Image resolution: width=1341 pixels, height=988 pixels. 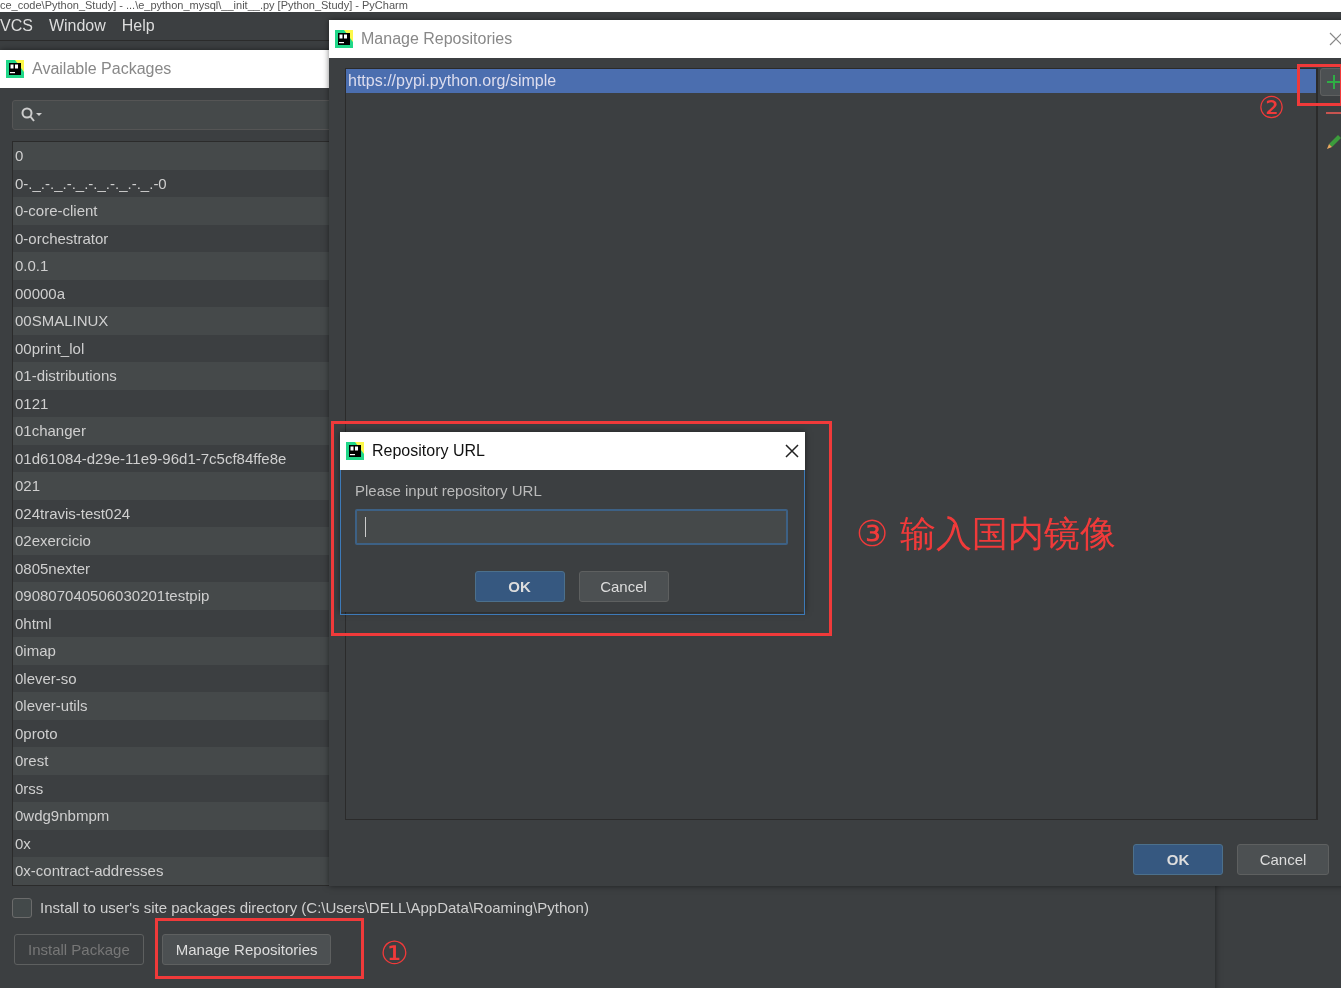 What do you see at coordinates (33, 623) in the screenshot?
I see `package-name: 0html` at bounding box center [33, 623].